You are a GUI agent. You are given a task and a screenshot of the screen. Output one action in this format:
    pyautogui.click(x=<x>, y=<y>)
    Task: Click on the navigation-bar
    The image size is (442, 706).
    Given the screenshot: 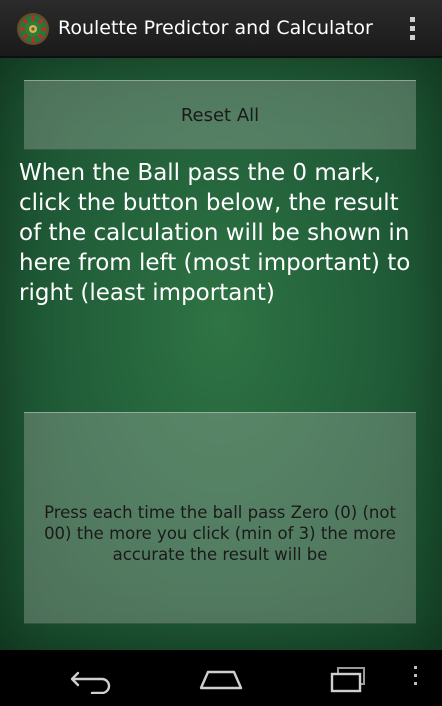 What is the action you would take?
    pyautogui.click(x=221, y=678)
    